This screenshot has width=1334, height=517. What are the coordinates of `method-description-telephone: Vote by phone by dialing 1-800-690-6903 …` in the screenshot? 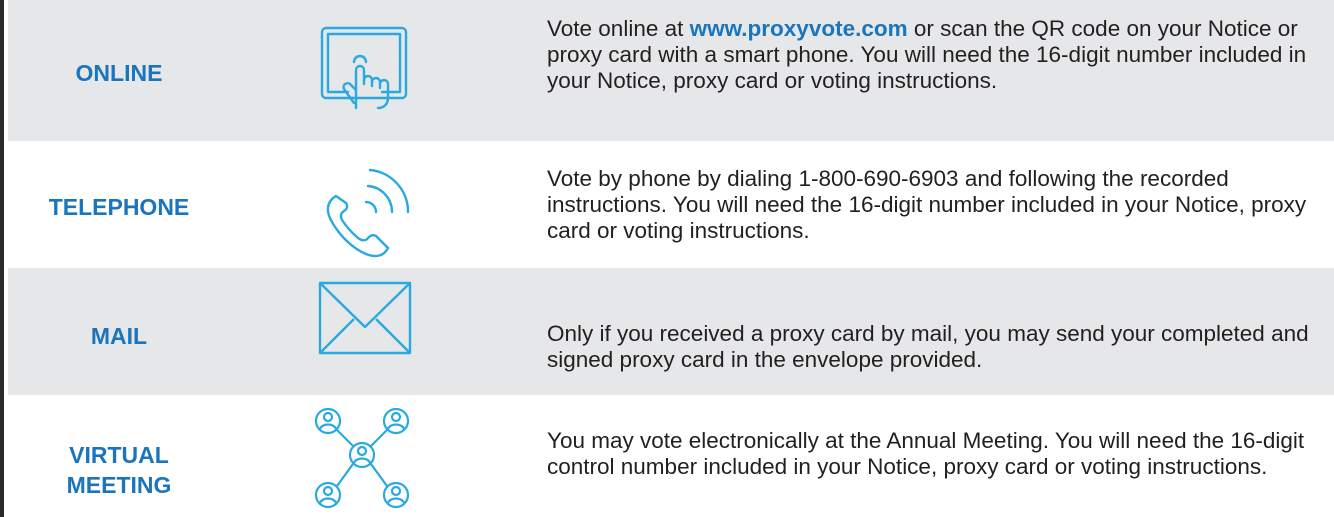 It's located at (927, 204).